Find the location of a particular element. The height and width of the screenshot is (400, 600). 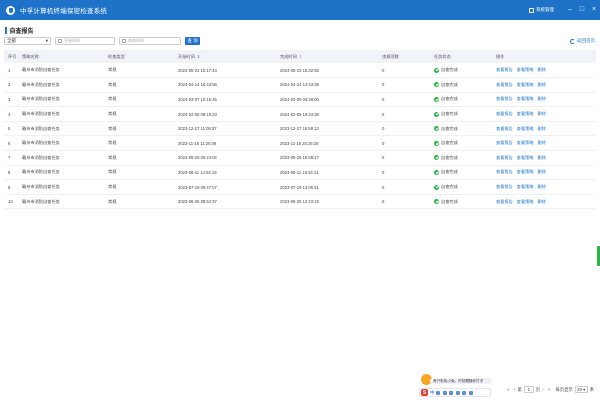

ime-toolbar: 养只彩色小兔，时刻跟随你打字 S 中 is located at coordinates (456, 386).